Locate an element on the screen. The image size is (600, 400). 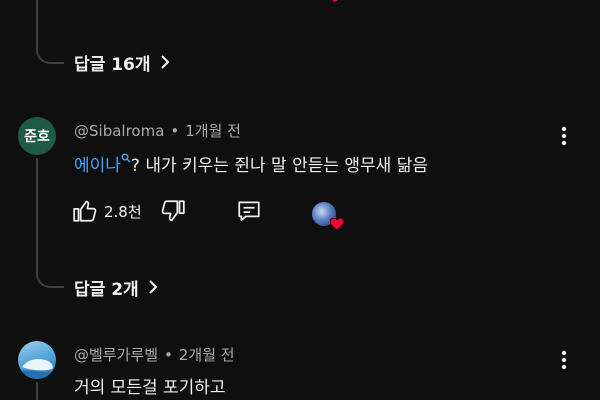
view-replies-button: 답글 2개 is located at coordinates (117, 287).